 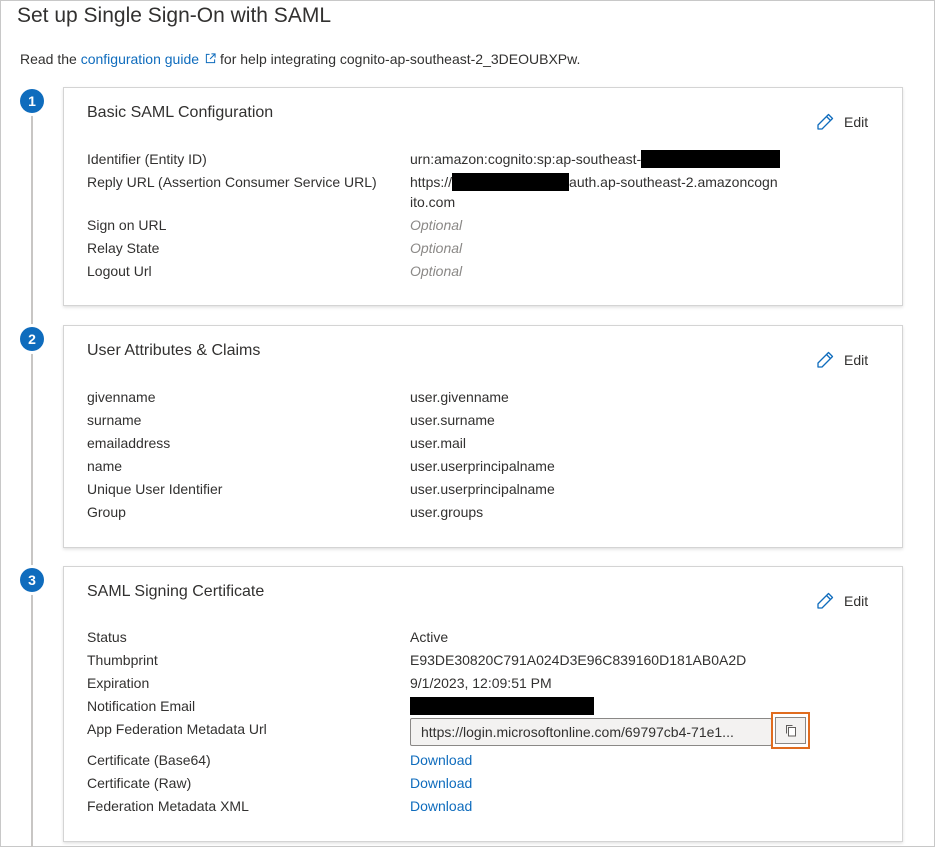 I want to click on claim-value: user.surname, so click(x=452, y=420).